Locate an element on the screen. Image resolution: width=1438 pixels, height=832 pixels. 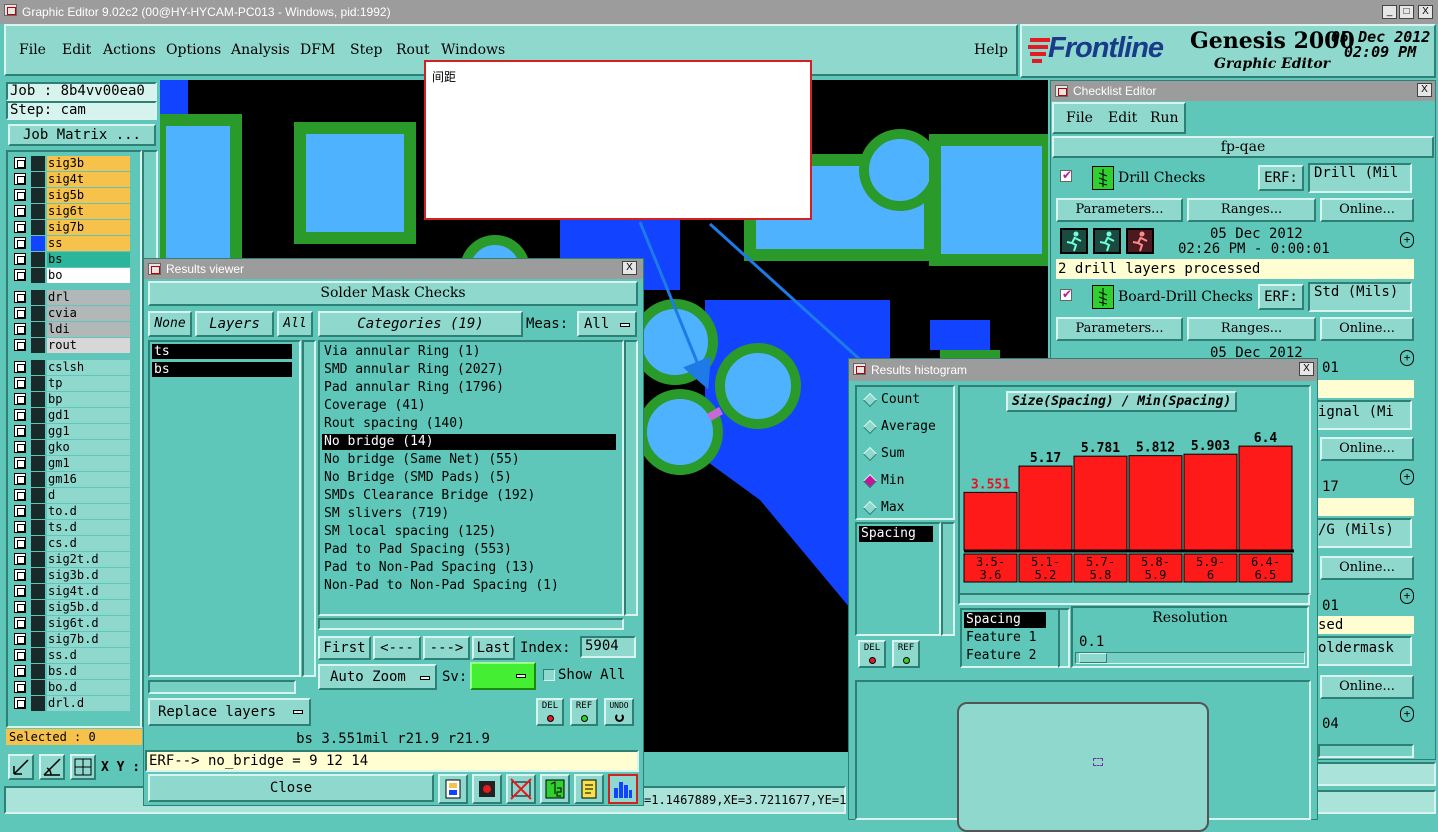
category-item: SMD annular Ring (2027) is located at coordinates (469, 370).